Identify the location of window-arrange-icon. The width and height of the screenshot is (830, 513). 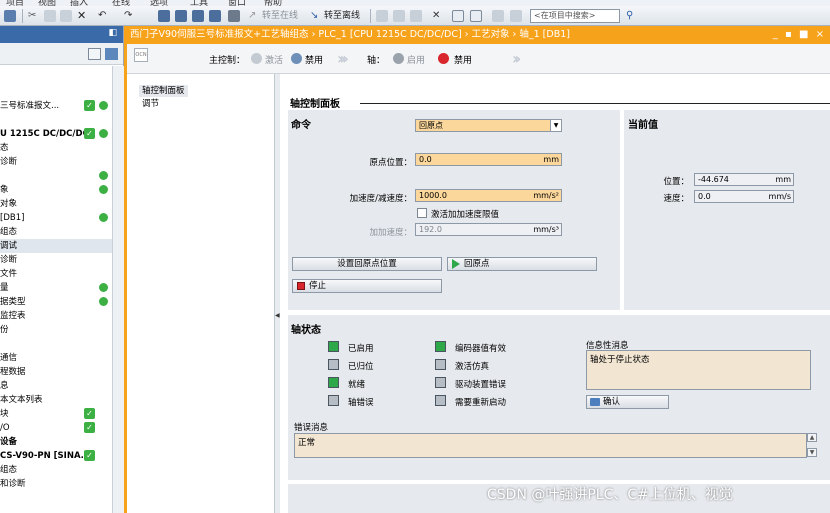
(498, 16).